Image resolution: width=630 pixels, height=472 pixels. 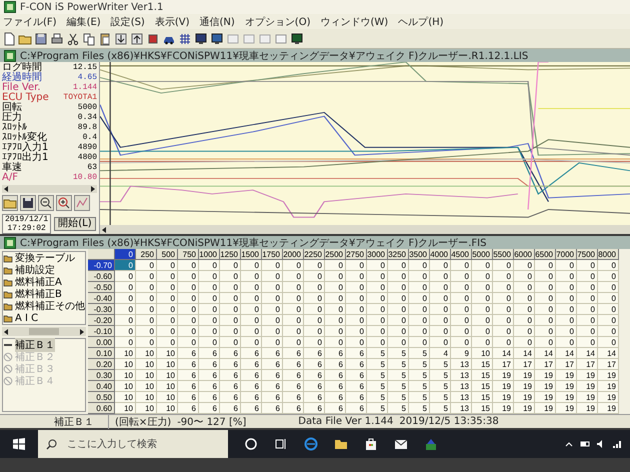 I want to click on browser-icon, so click(x=311, y=444).